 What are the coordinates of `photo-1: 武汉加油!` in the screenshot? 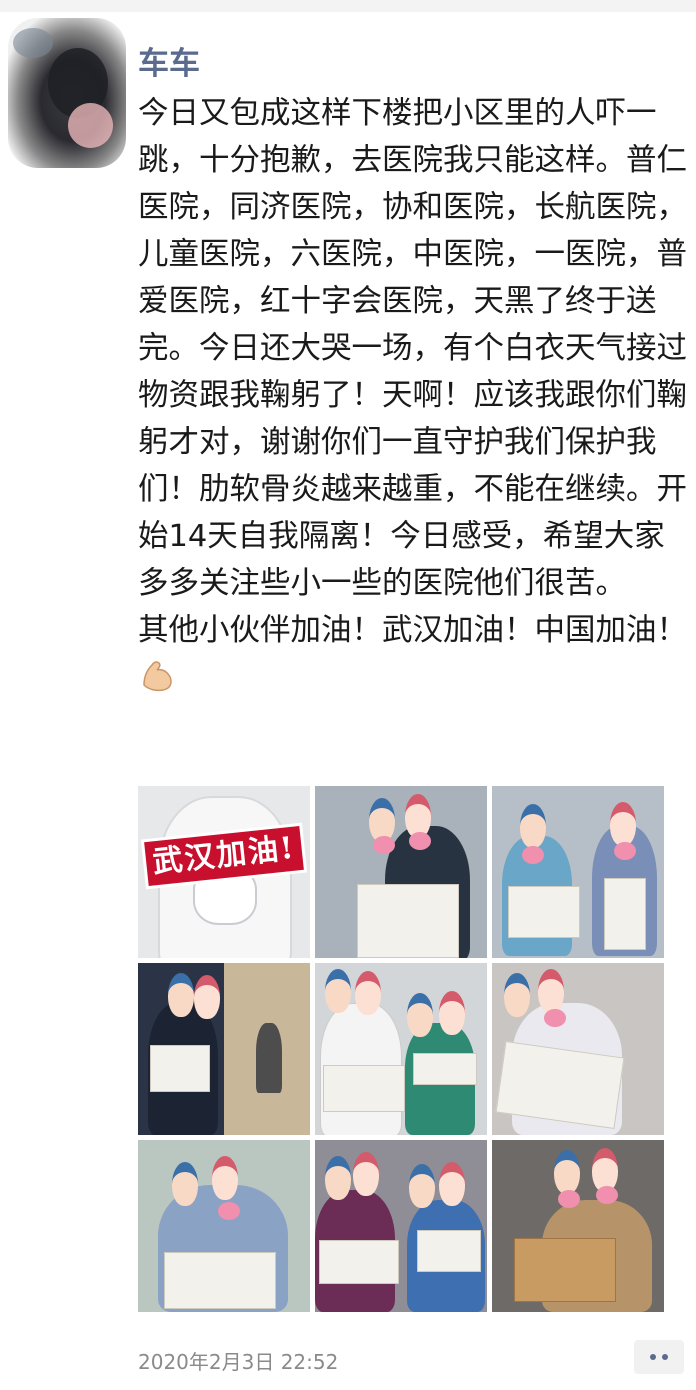 It's located at (224, 872).